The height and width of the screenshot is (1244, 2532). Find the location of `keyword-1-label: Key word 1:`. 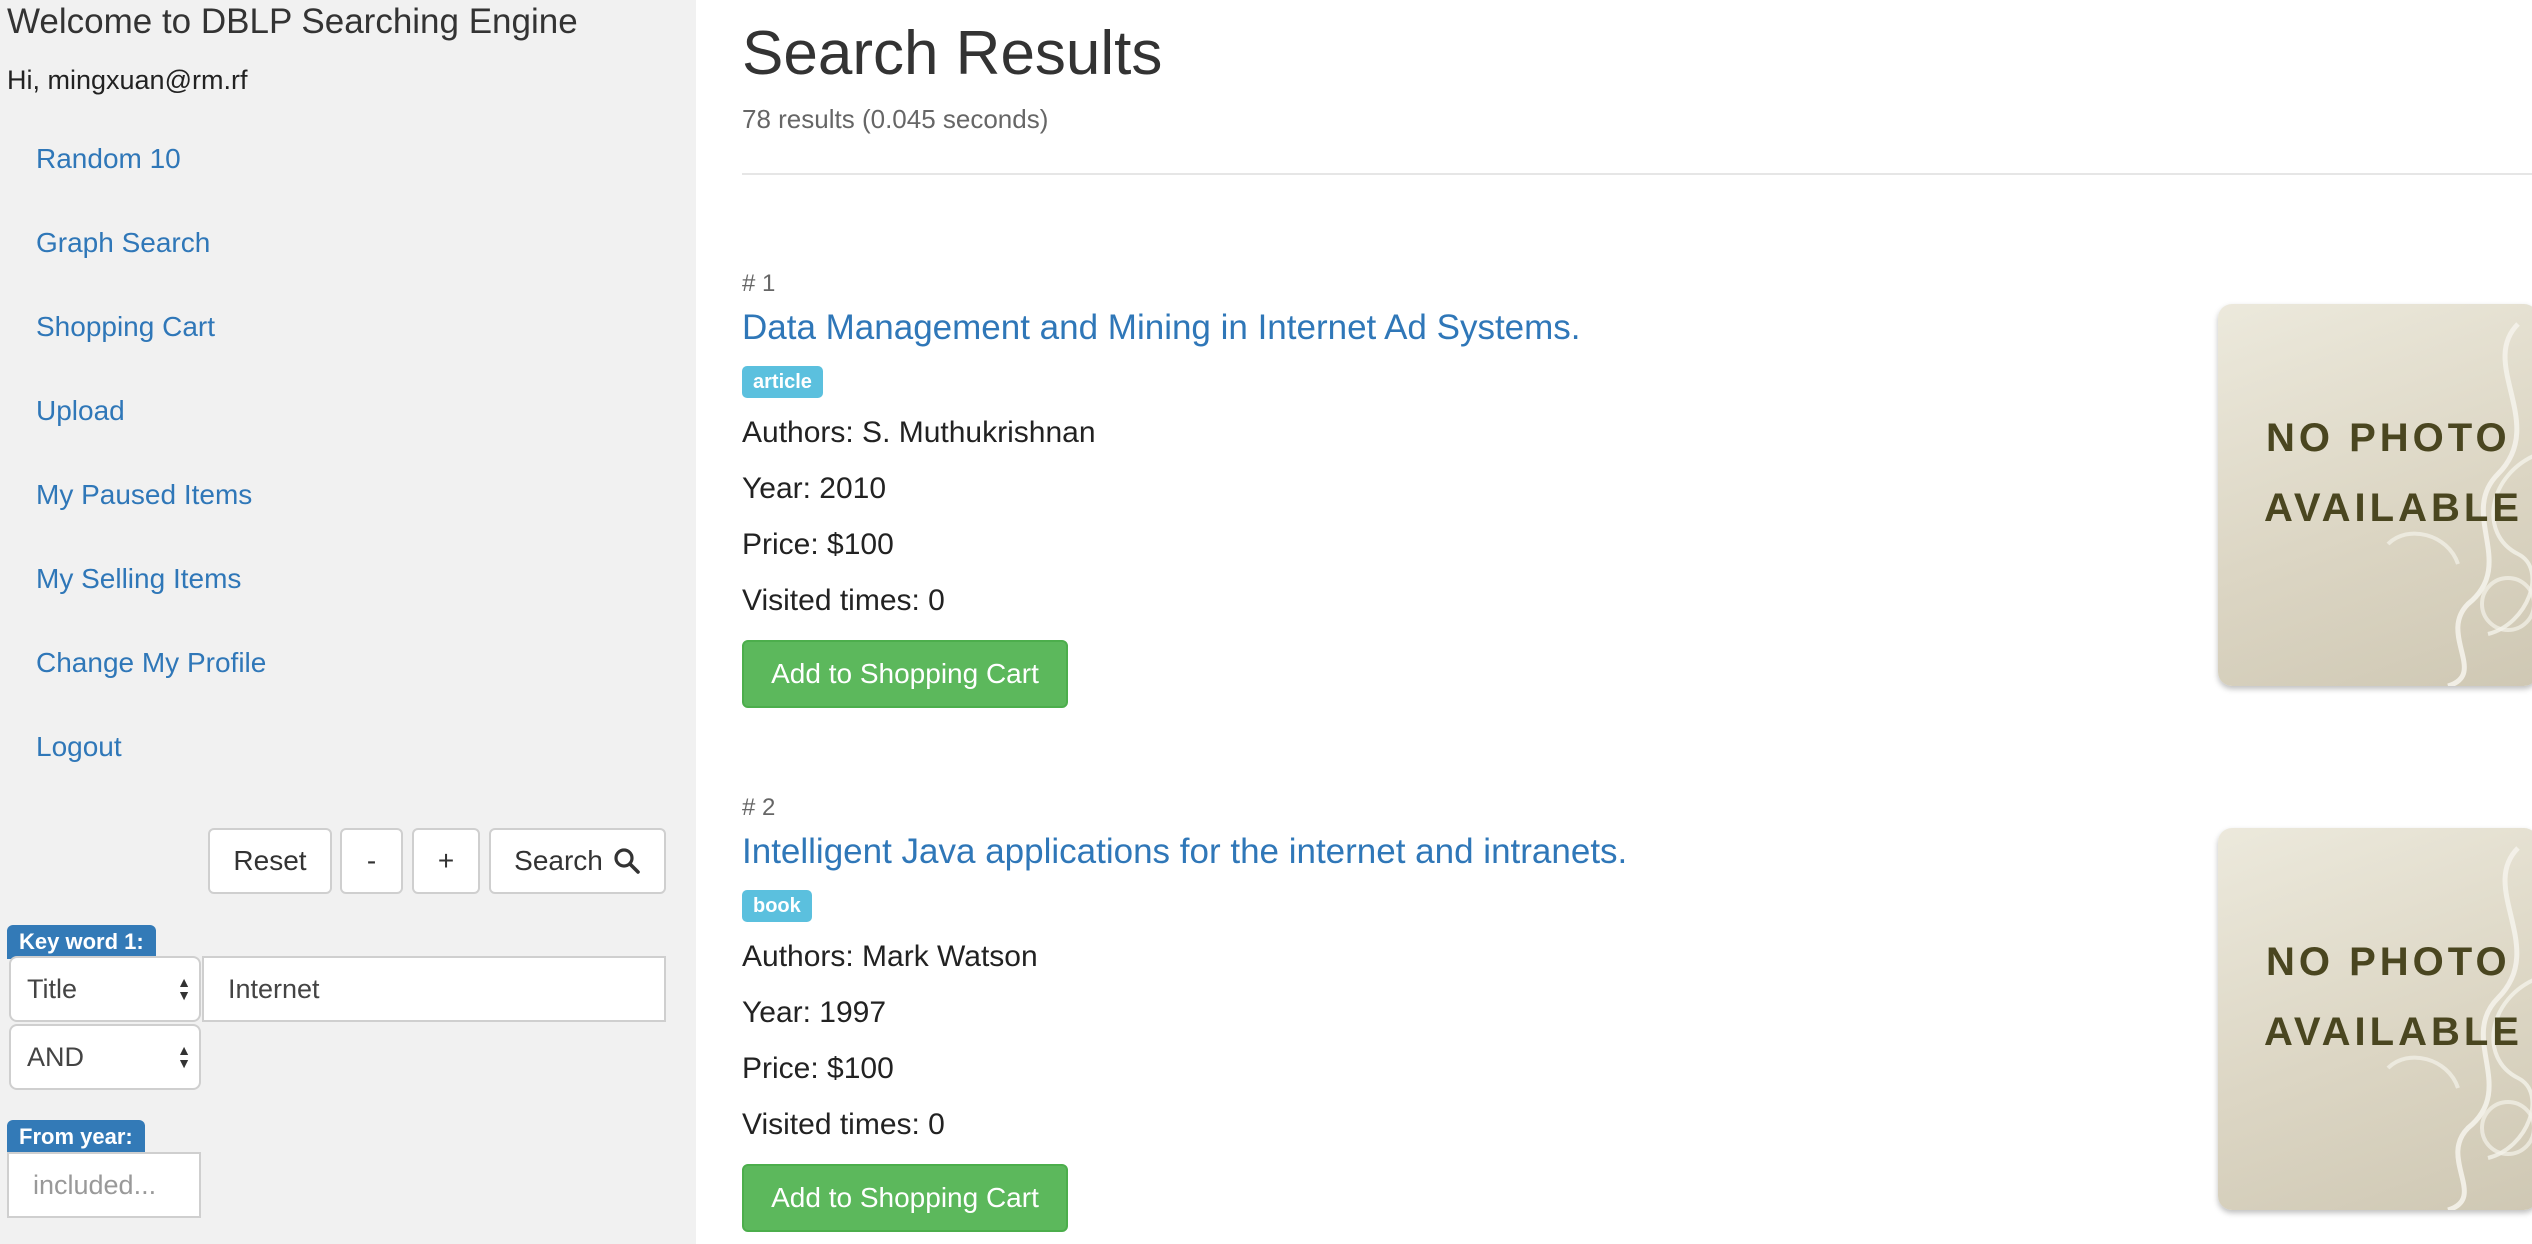

keyword-1-label: Key word 1: is located at coordinates (81, 942).